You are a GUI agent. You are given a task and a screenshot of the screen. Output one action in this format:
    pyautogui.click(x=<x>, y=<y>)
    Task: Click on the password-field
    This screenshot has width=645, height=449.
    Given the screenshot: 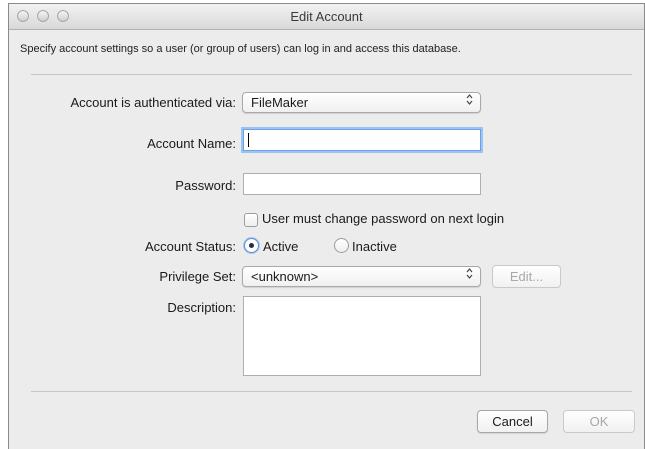 What is the action you would take?
    pyautogui.click(x=362, y=184)
    